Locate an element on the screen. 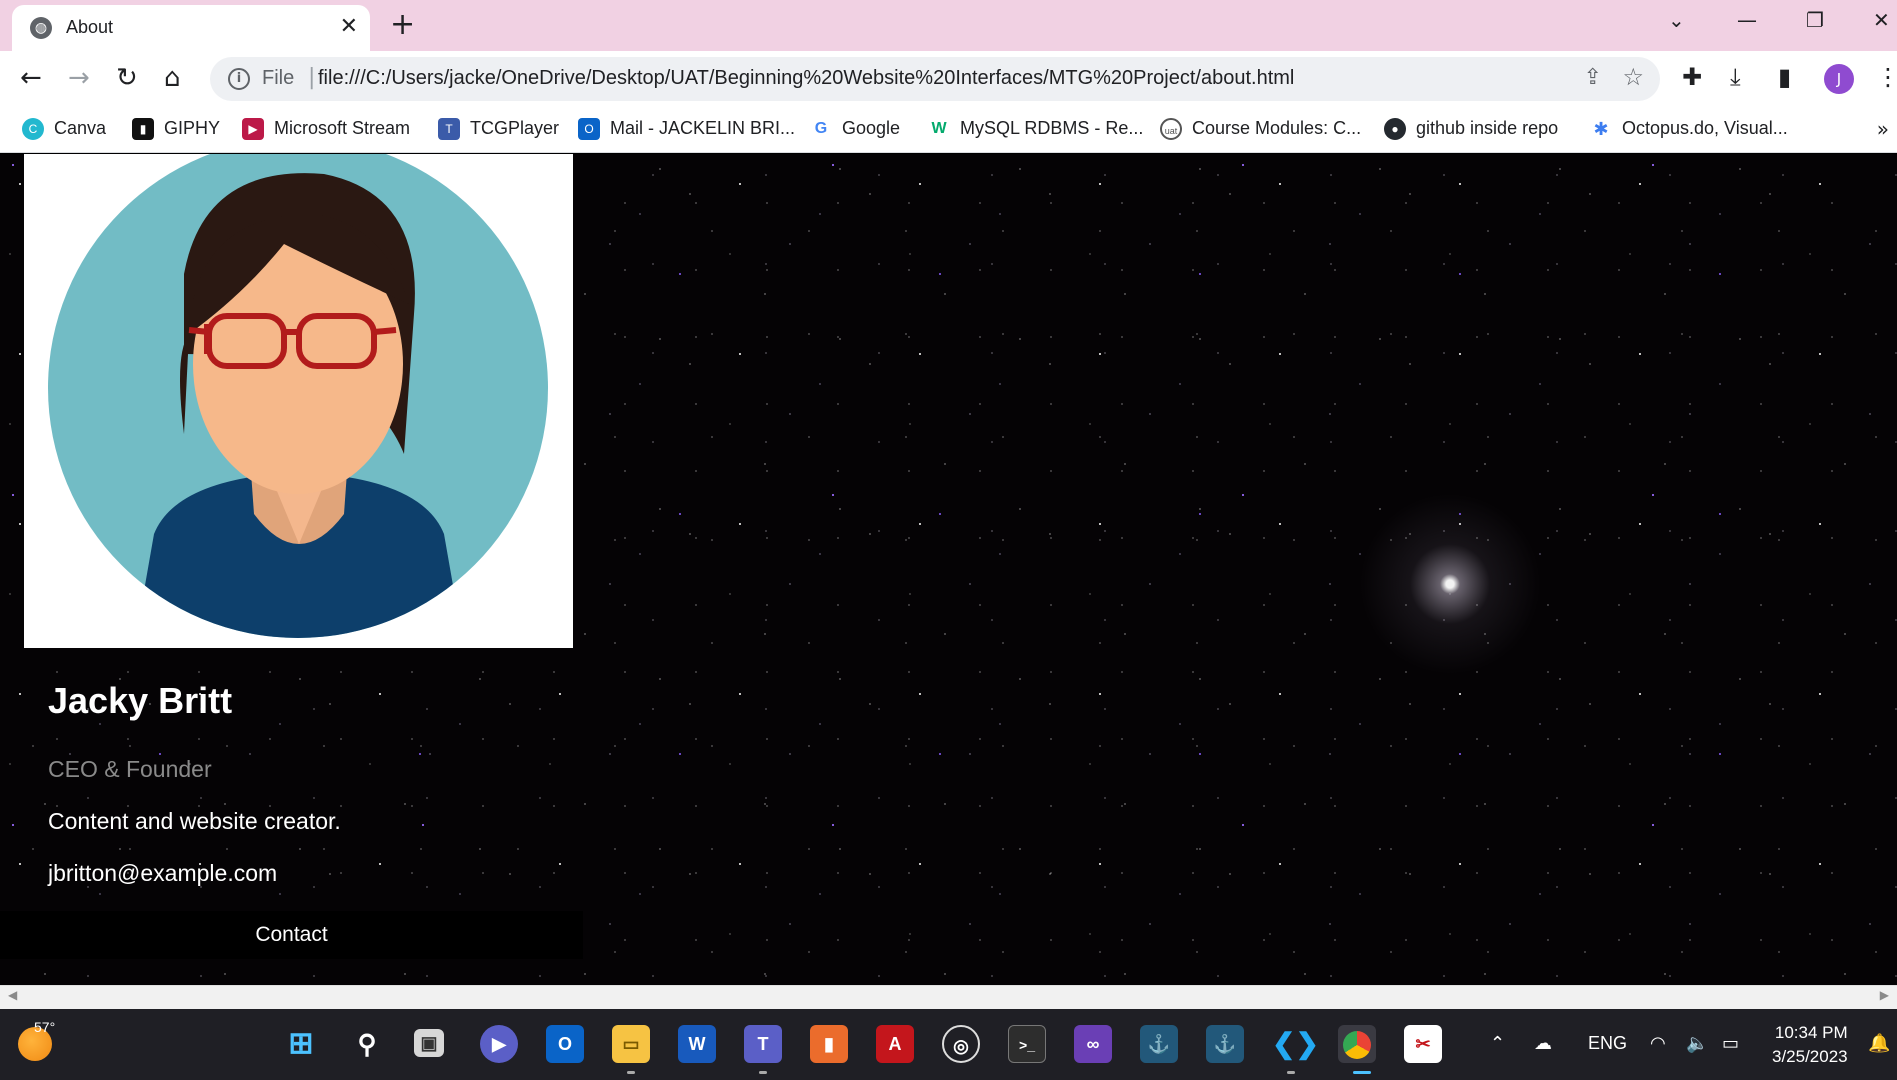 Image resolution: width=1897 pixels, height=1080 pixels. file-explorer-icon: ▭ is located at coordinates (631, 1044).